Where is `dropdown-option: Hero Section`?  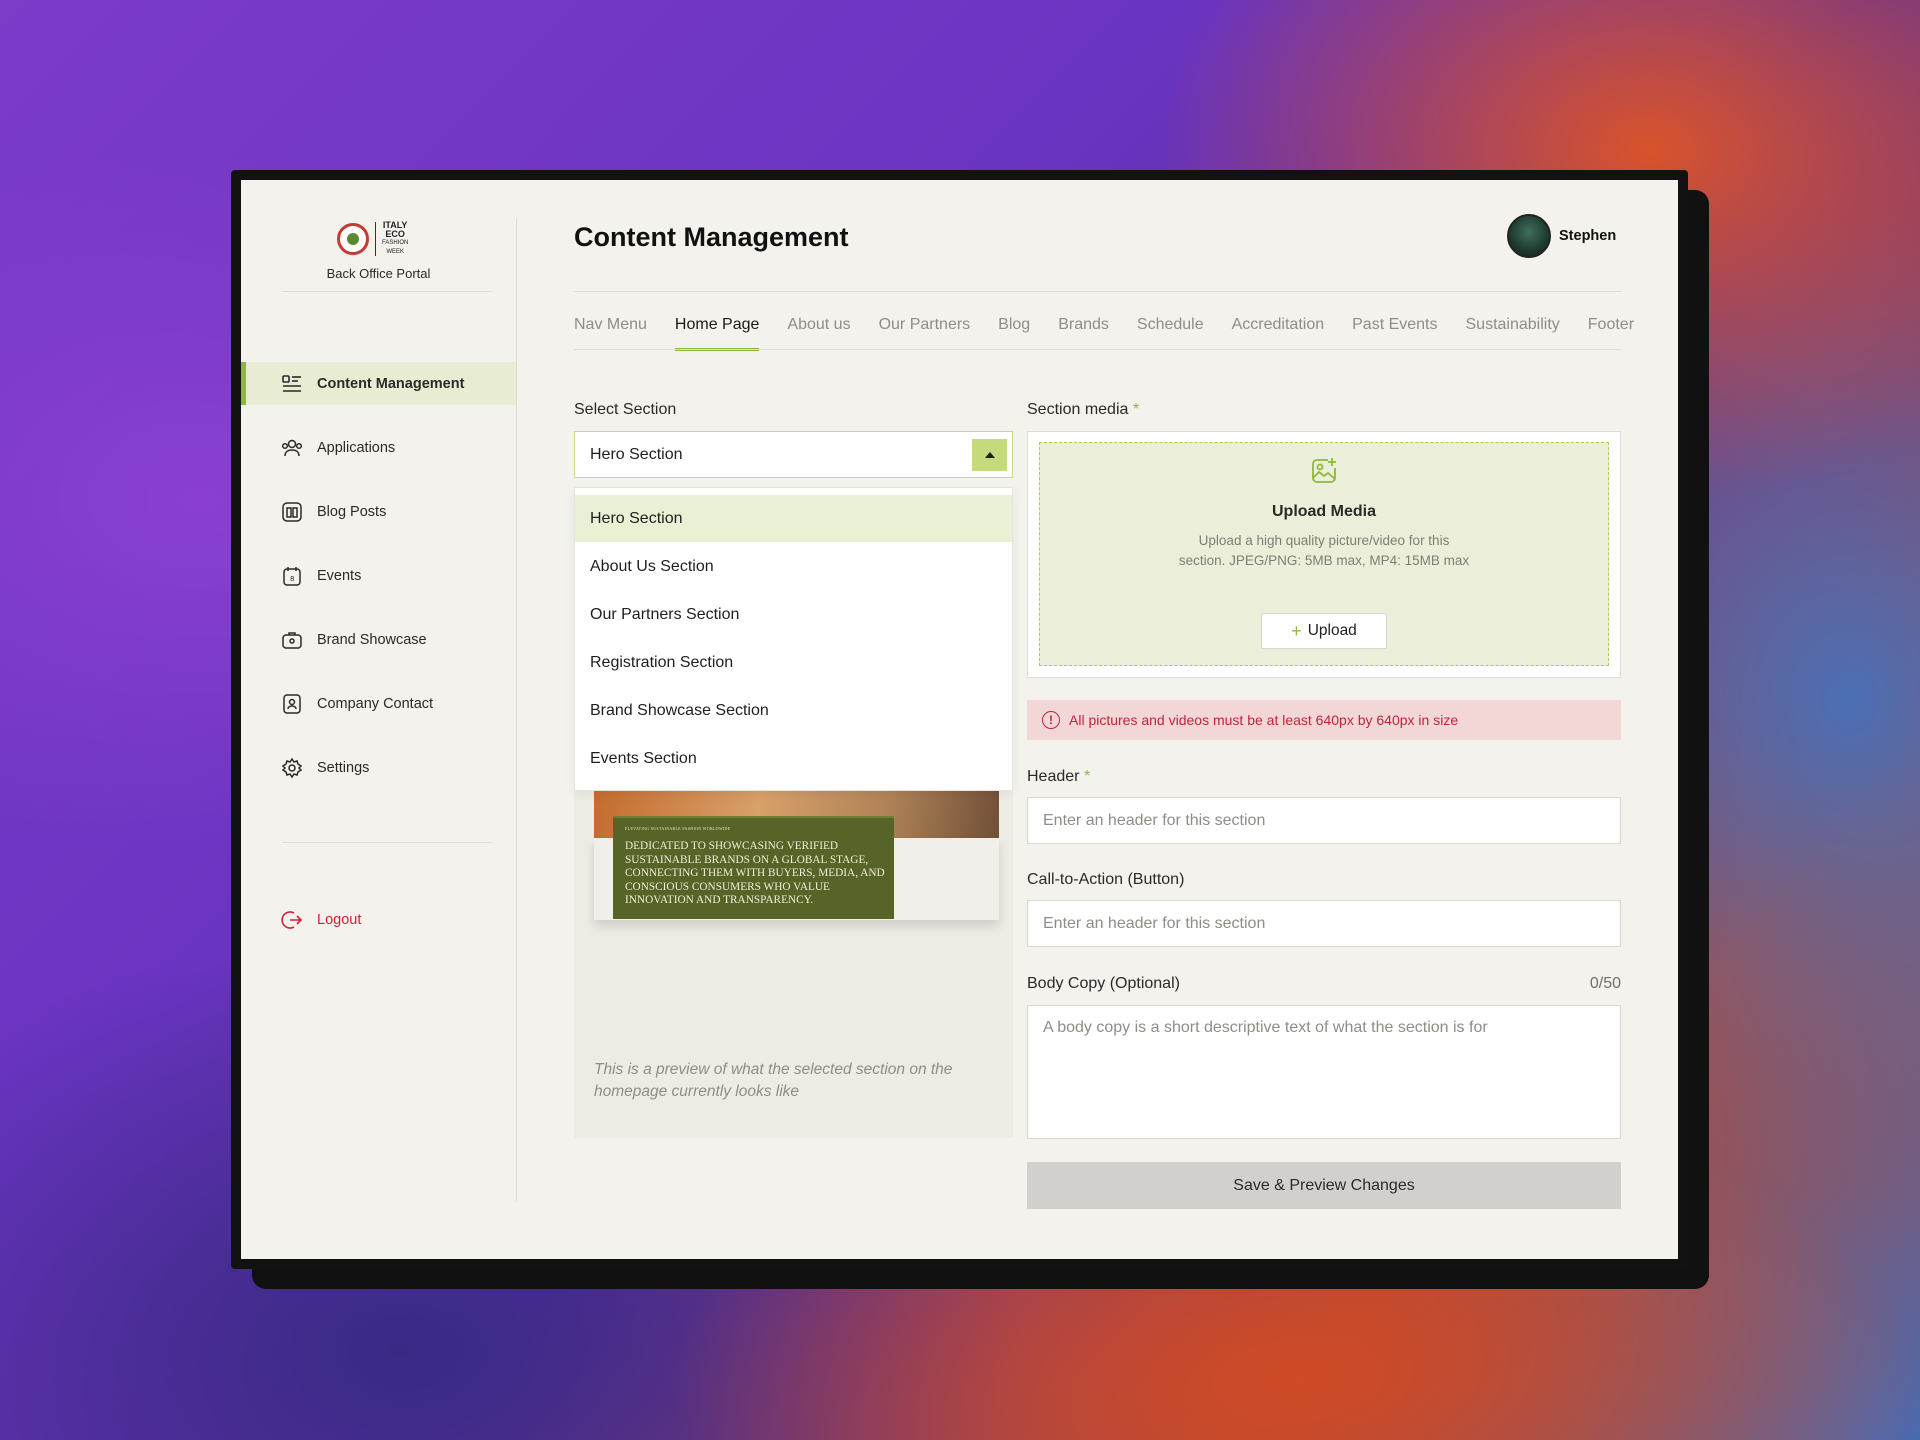 dropdown-option: Hero Section is located at coordinates (793, 518).